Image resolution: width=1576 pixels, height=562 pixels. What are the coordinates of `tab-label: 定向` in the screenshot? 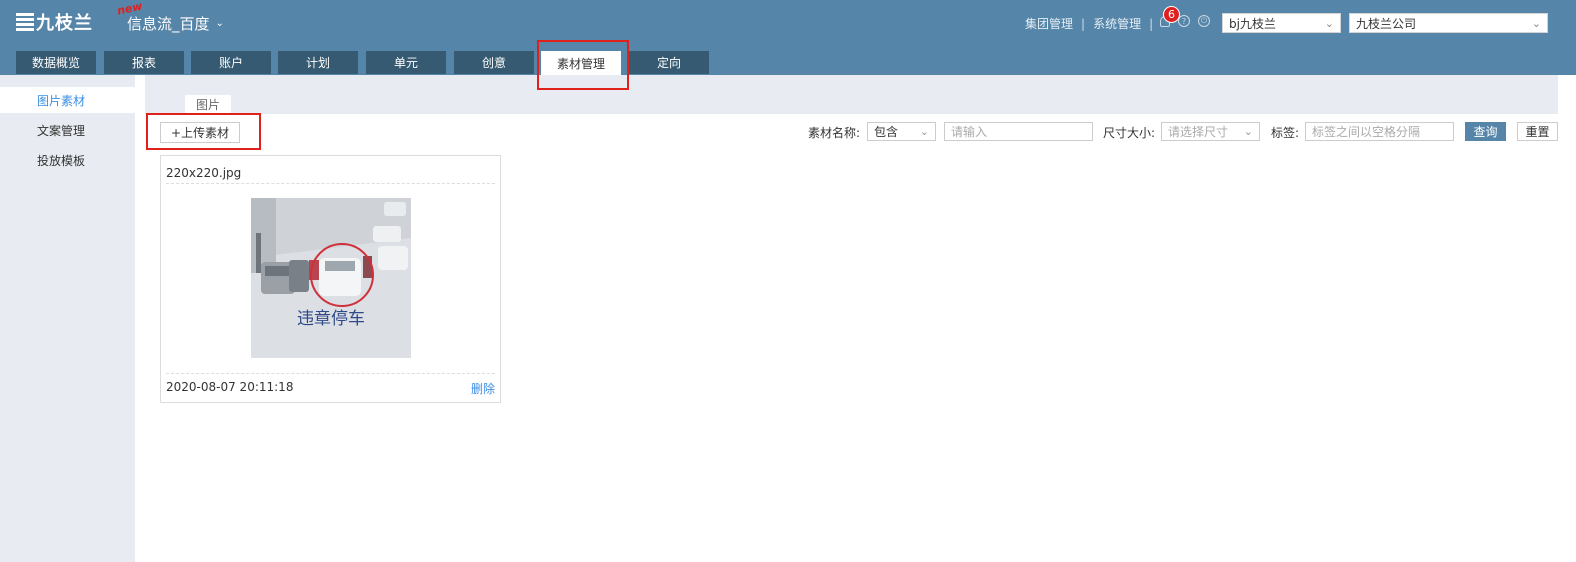 It's located at (668, 63).